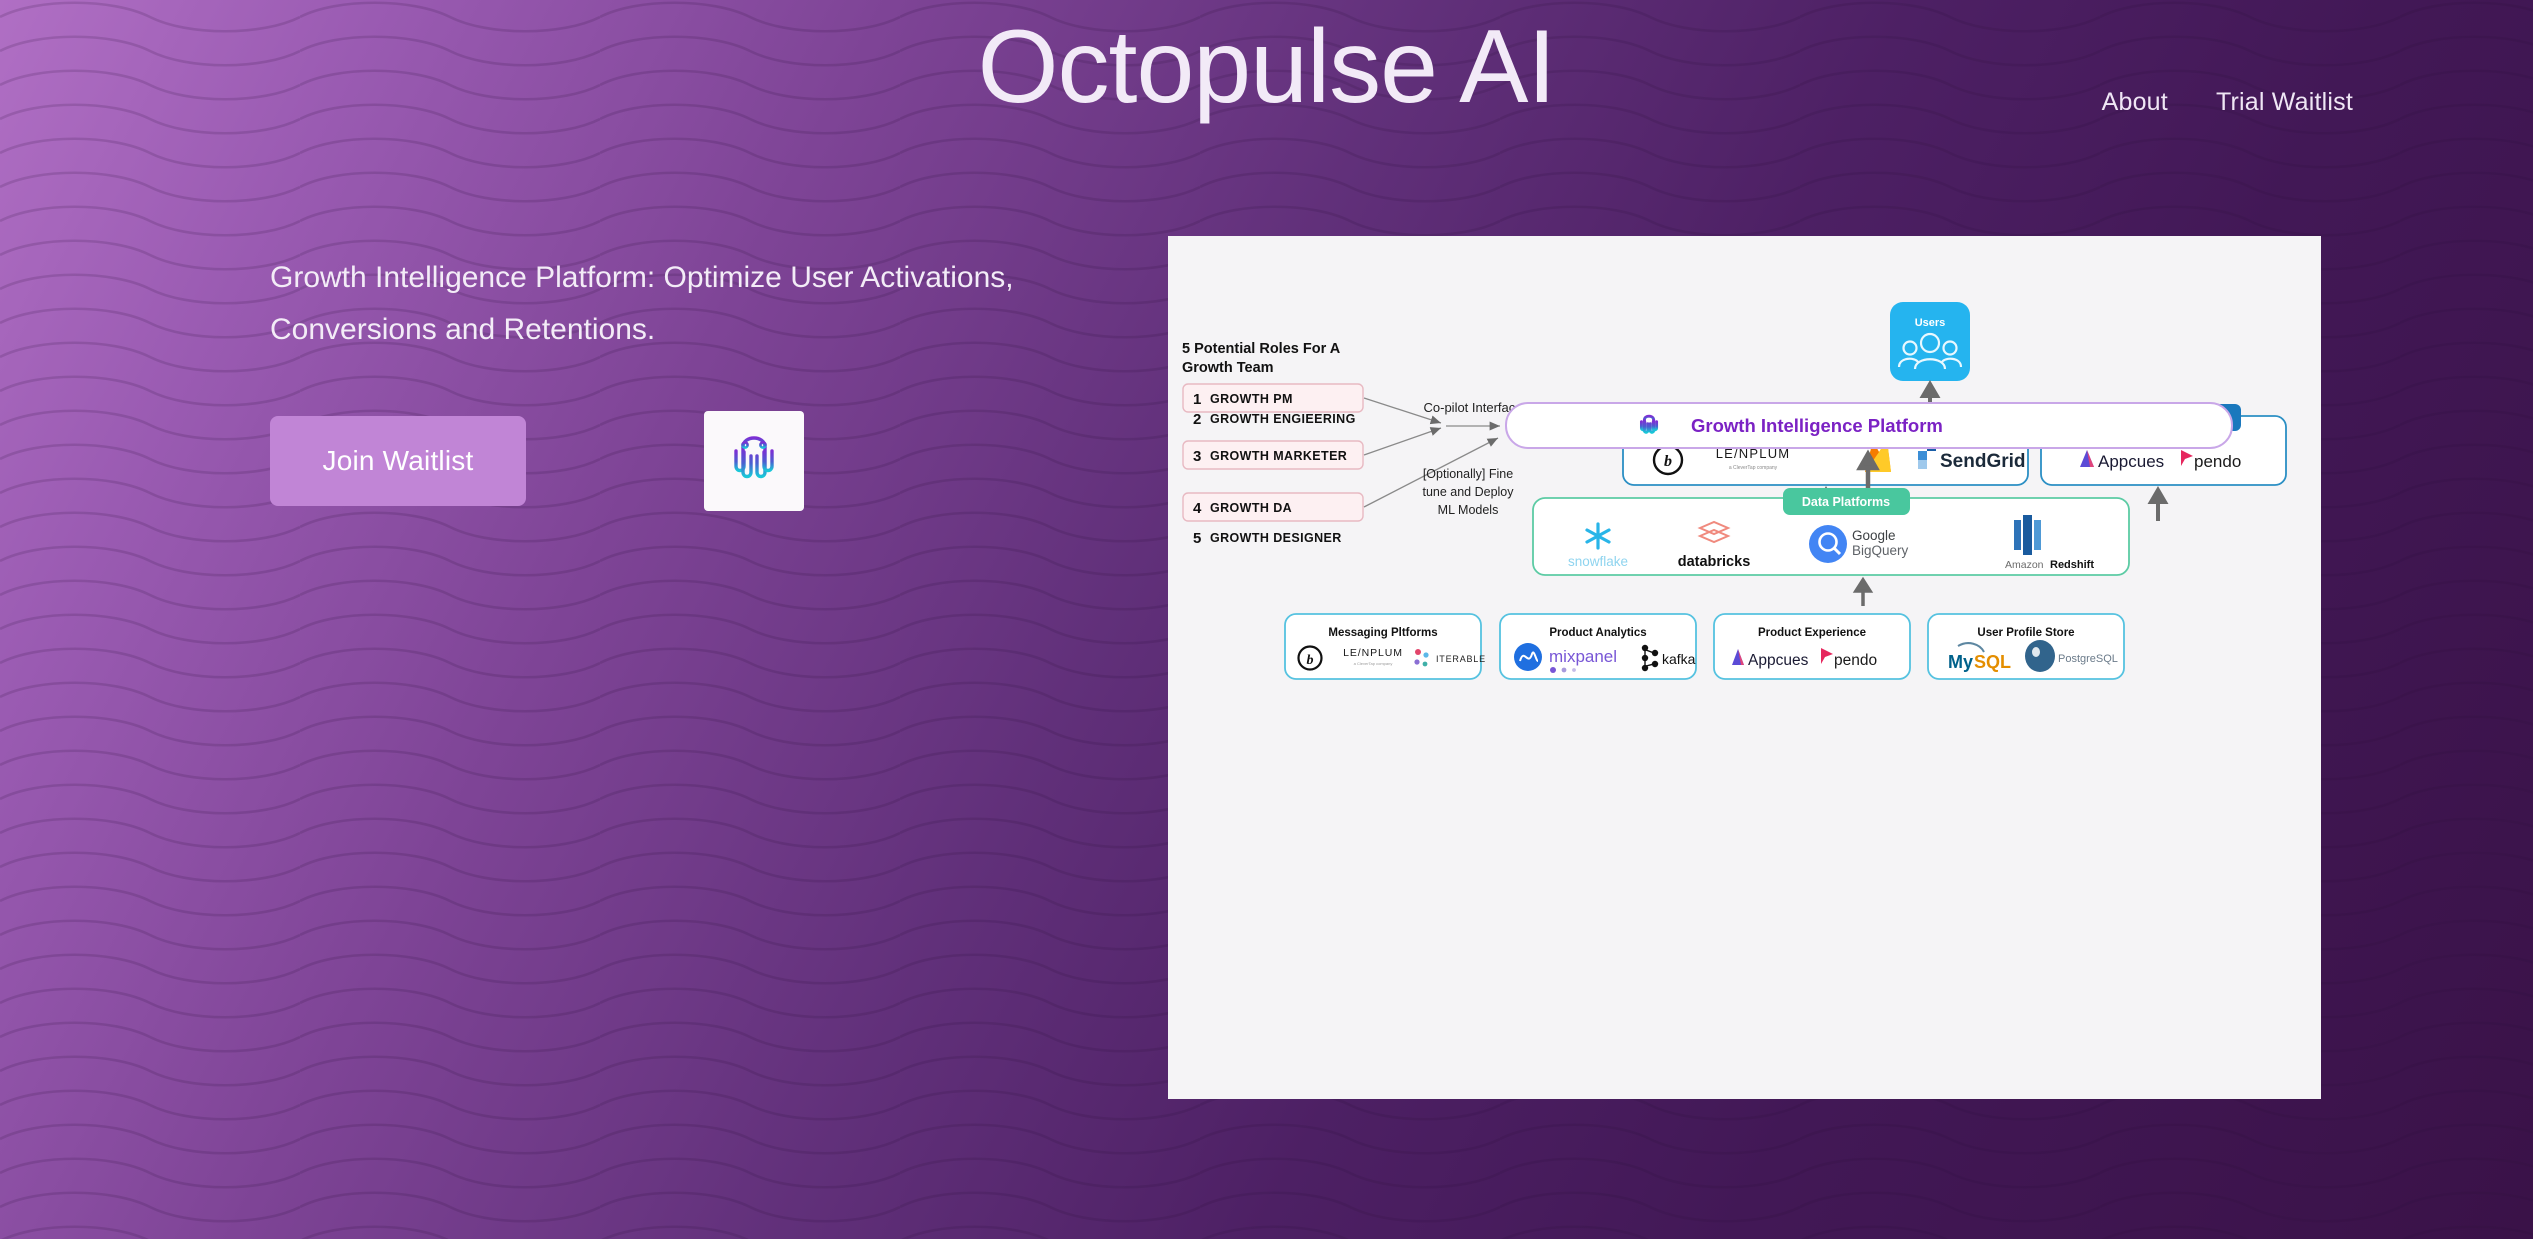 The image size is (2533, 1239). What do you see at coordinates (2072, 565) in the screenshot?
I see `svg-text: Redshift` at bounding box center [2072, 565].